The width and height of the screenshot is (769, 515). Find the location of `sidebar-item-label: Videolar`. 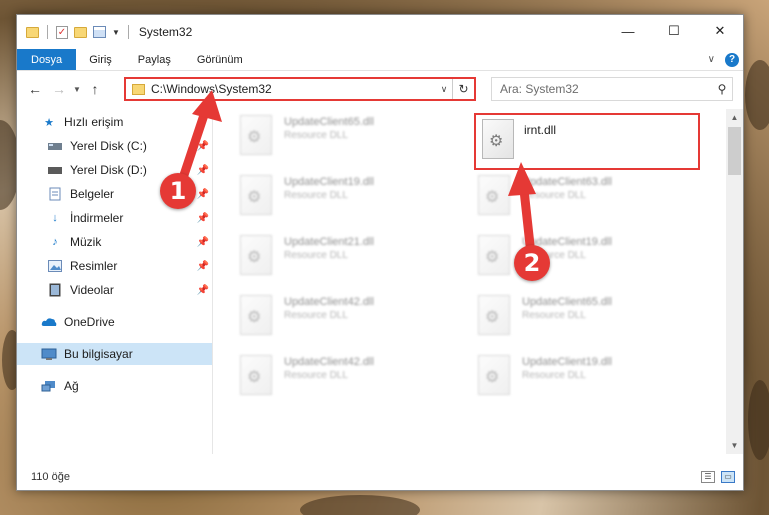

sidebar-item-label: Videolar is located at coordinates (92, 290).